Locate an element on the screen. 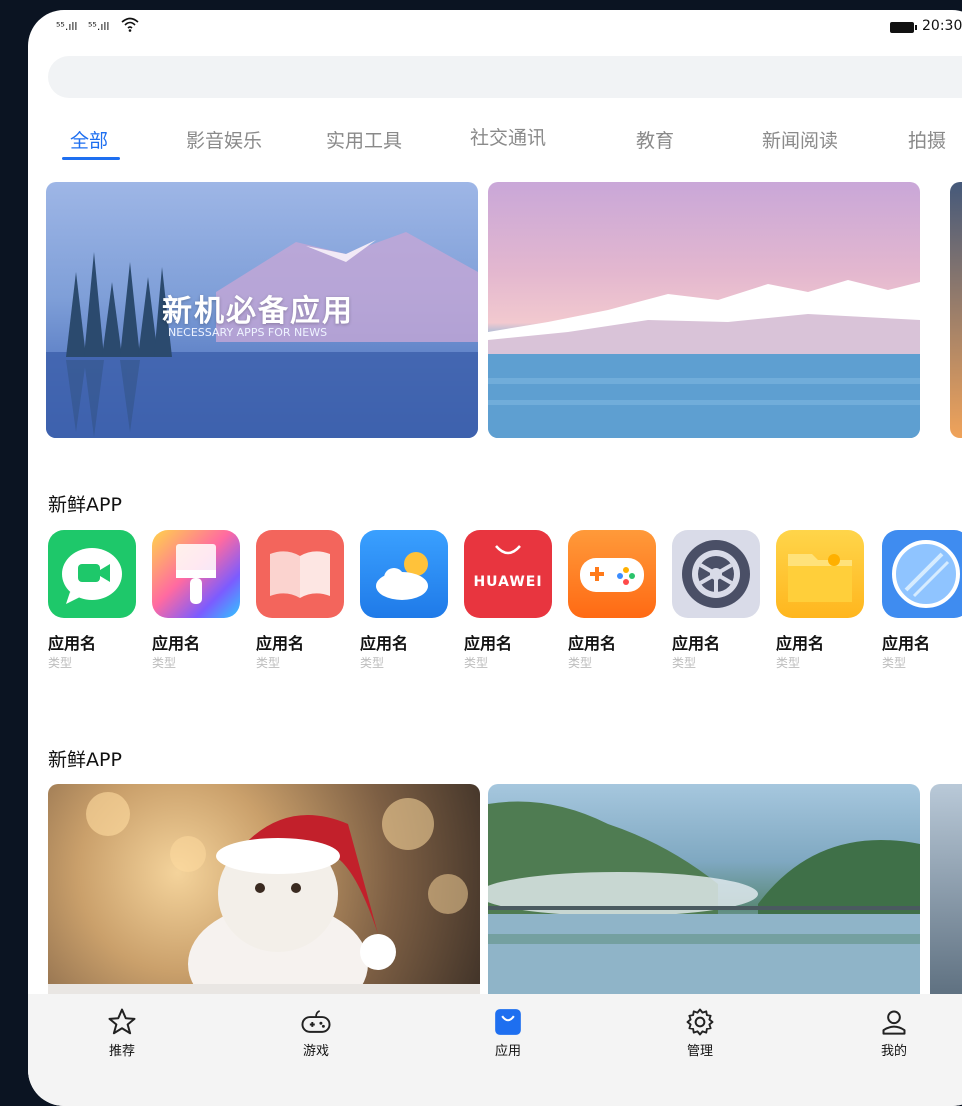 Image resolution: width=962 pixels, height=1106 pixels. tab-video-entertainment: 影音娱乐 is located at coordinates (224, 139).